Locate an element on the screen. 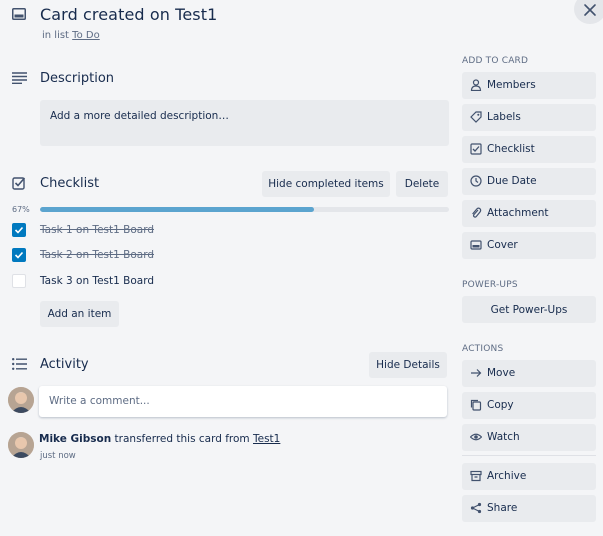 The height and width of the screenshot is (536, 603). eye-icon is located at coordinates (476, 437).